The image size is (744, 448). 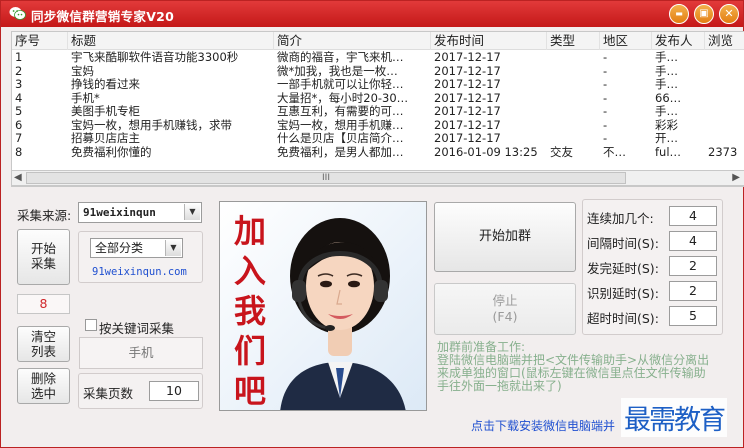 What do you see at coordinates (372, 14) in the screenshot?
I see `title-bar: 同步微信群营销专家V20 ▬ ▣ ✕` at bounding box center [372, 14].